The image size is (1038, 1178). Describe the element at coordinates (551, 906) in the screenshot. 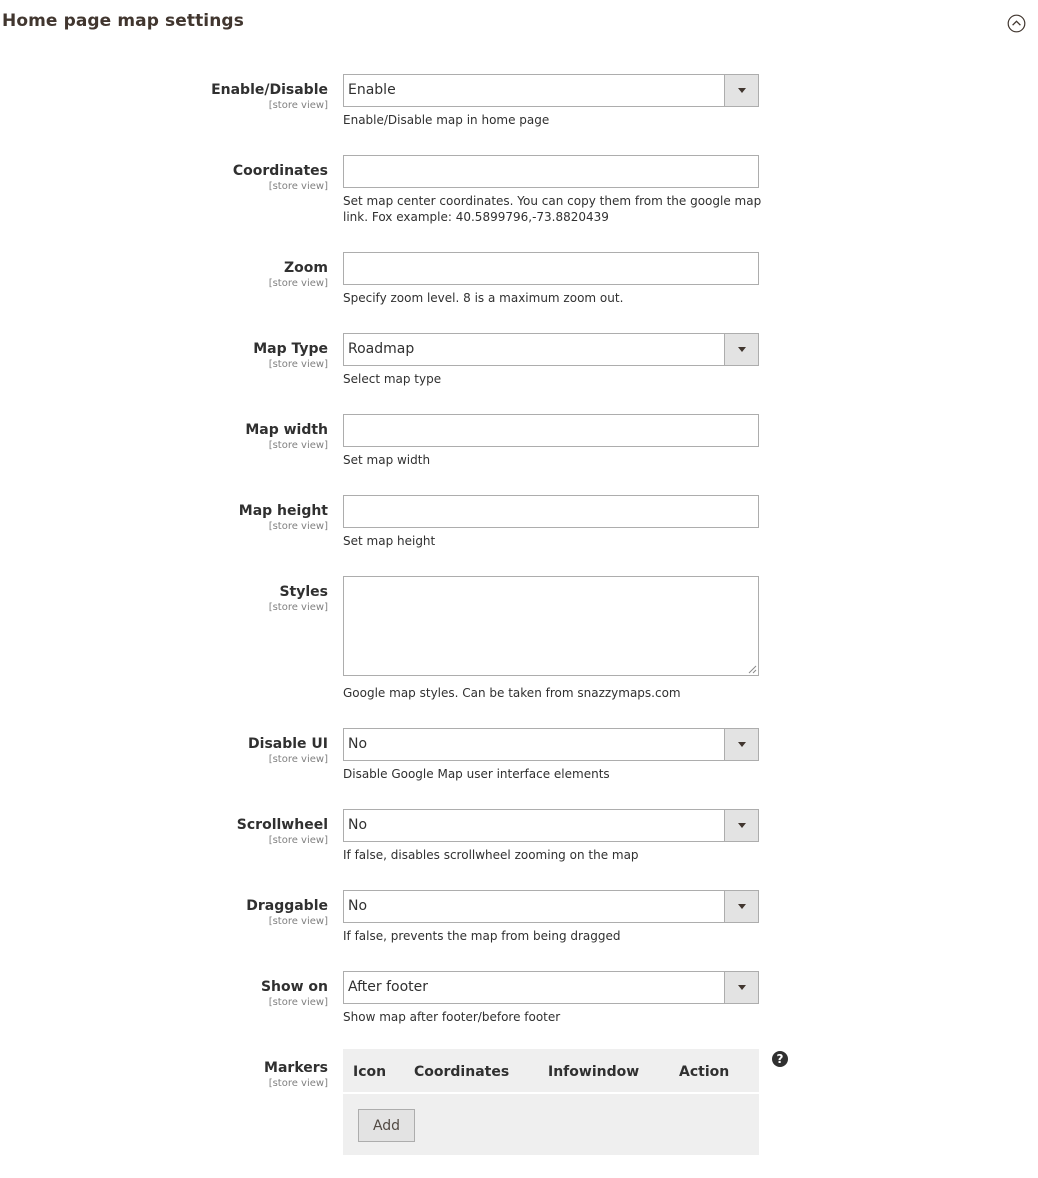

I see `draggable-select: No` at that location.